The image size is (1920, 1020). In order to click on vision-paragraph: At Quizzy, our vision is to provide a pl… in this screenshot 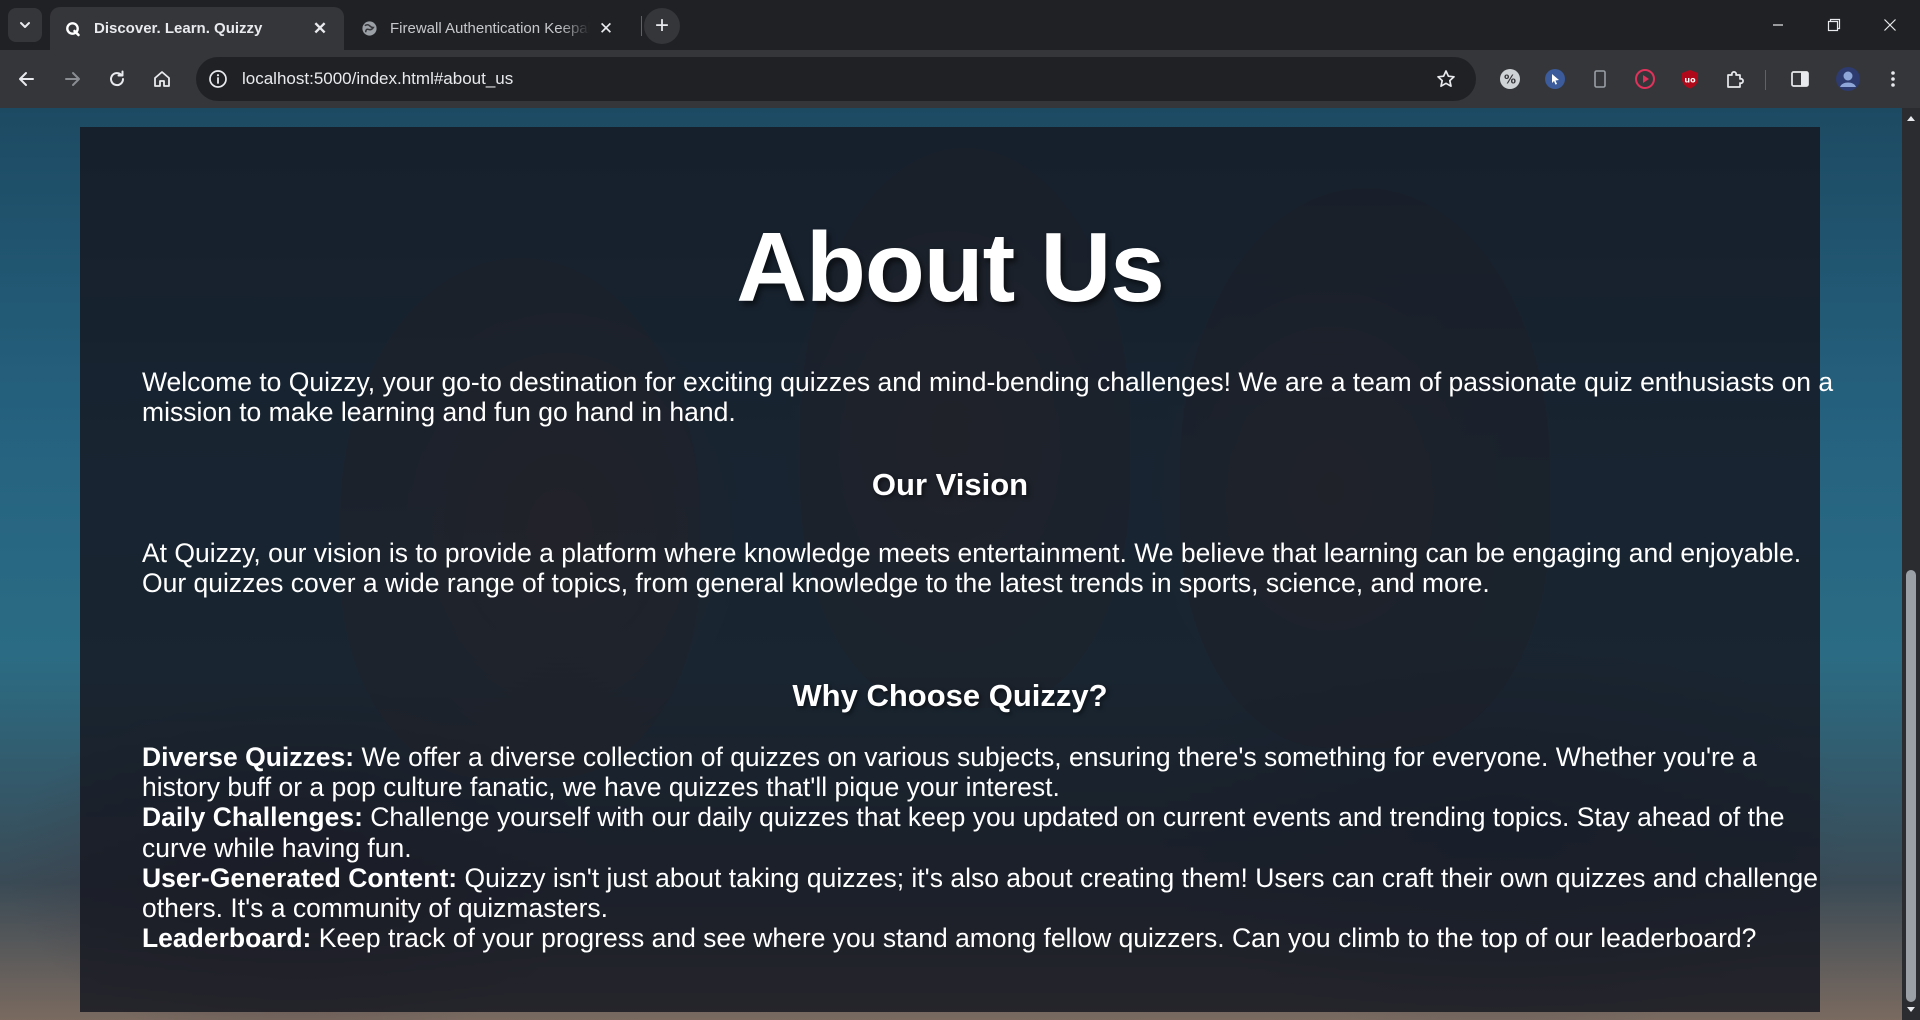, I will do `click(972, 568)`.